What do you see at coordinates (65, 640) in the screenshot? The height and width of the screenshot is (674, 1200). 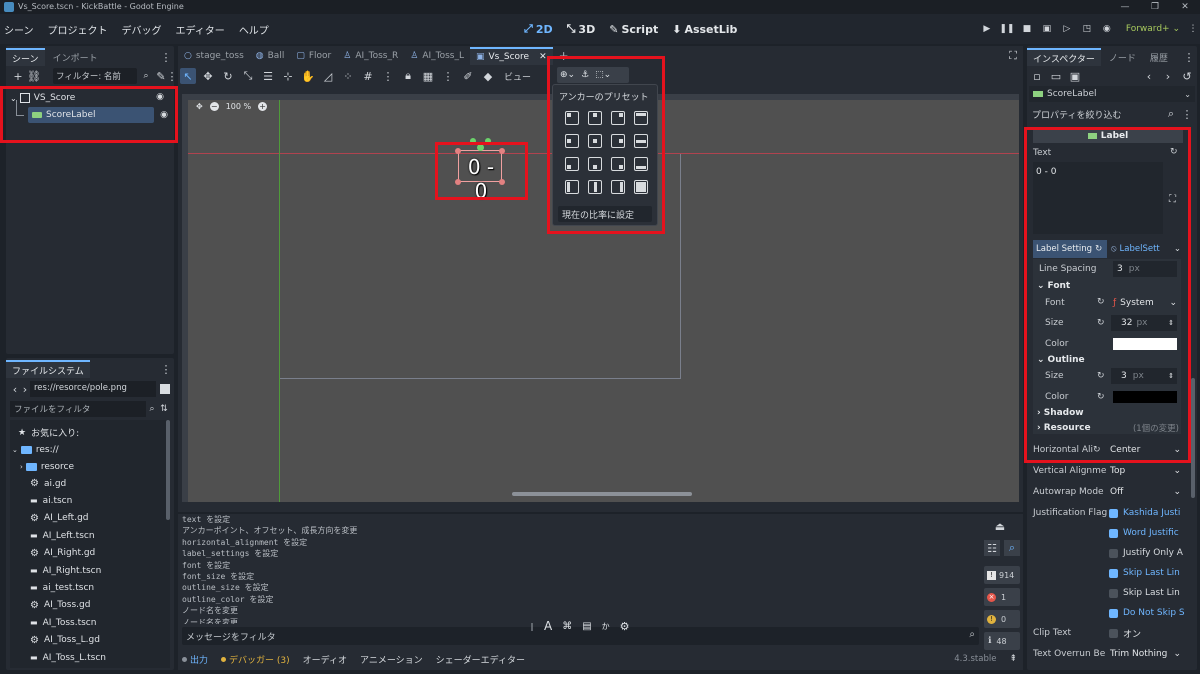 I see `file-item: ⚙ AI_Toss_L.gd` at bounding box center [65, 640].